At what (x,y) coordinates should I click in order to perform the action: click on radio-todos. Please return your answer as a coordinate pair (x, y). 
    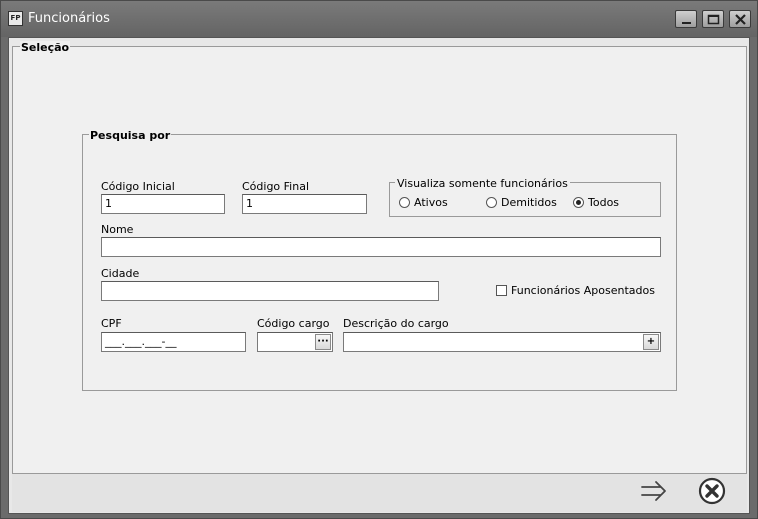
    Looking at the image, I should click on (578, 202).